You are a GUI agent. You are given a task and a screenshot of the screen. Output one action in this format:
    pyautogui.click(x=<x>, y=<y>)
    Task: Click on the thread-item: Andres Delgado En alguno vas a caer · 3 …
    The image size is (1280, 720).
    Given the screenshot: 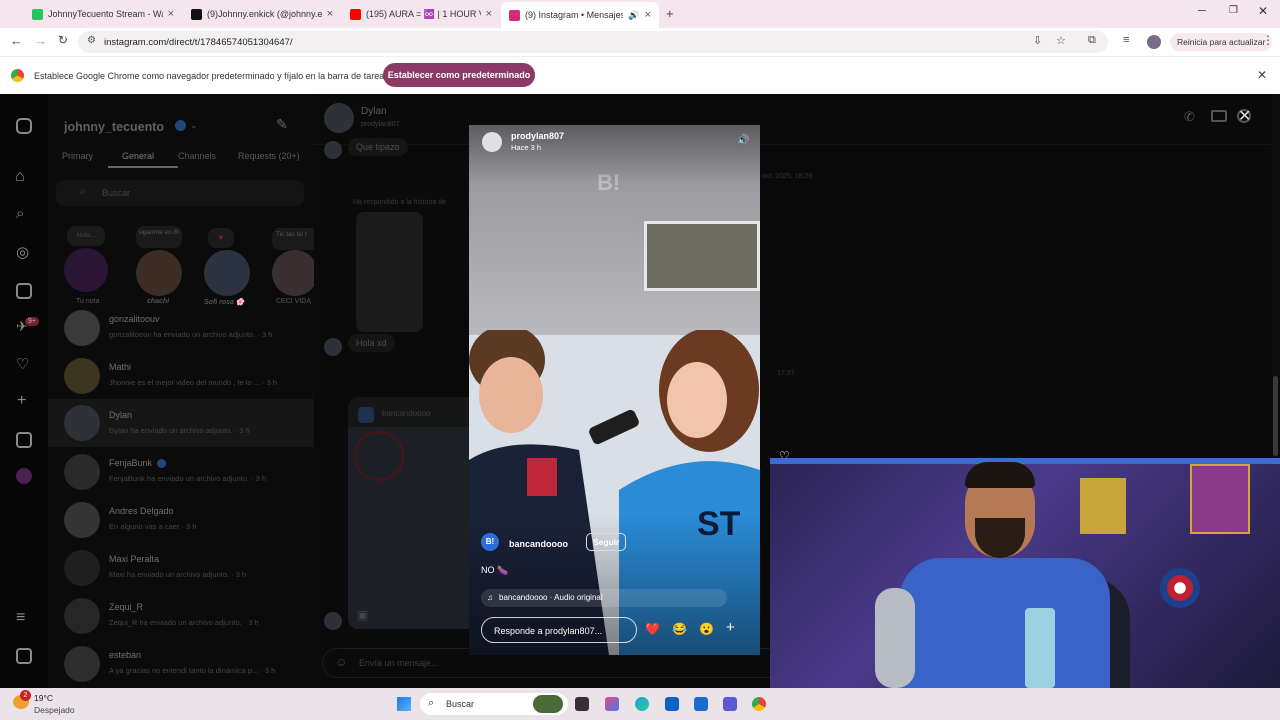 What is the action you would take?
    pyautogui.click(x=181, y=526)
    